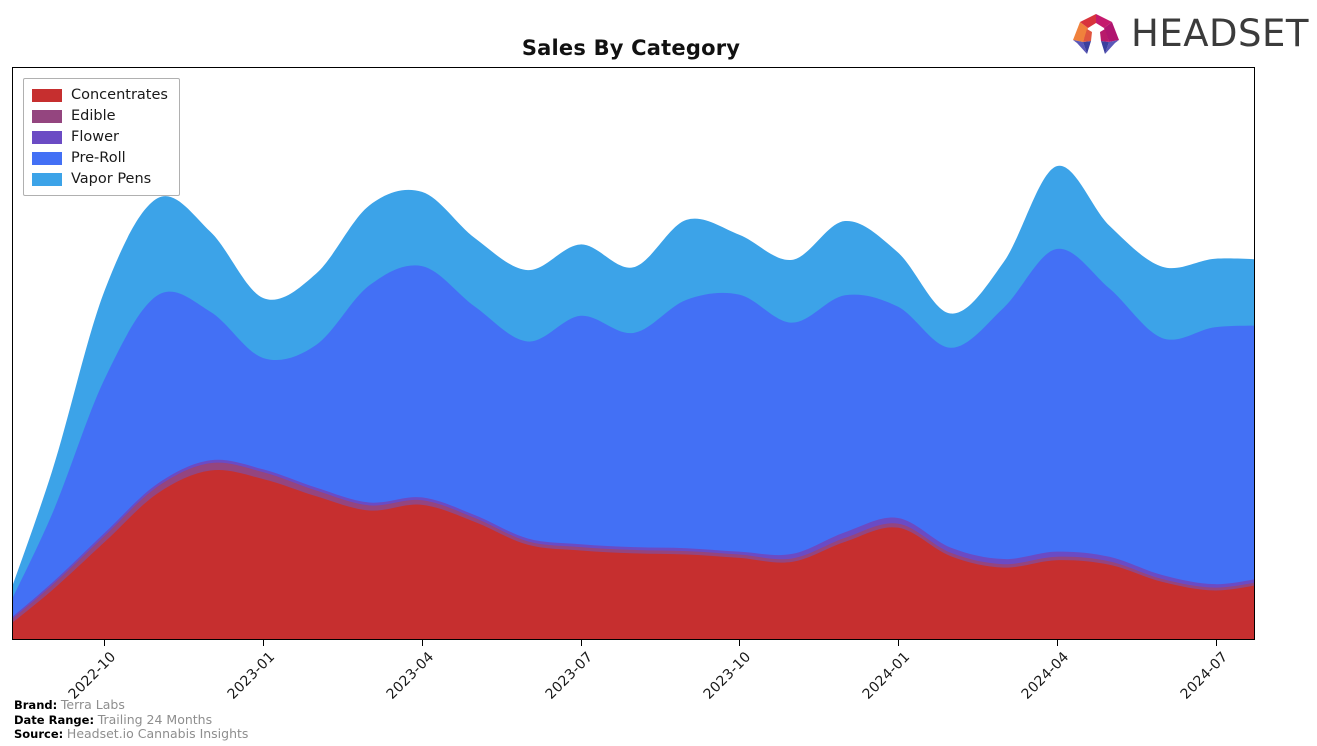 The width and height of the screenshot is (1317, 746). Describe the element at coordinates (1045, 676) in the screenshot. I see `x-tick-label: 2024-04` at that location.